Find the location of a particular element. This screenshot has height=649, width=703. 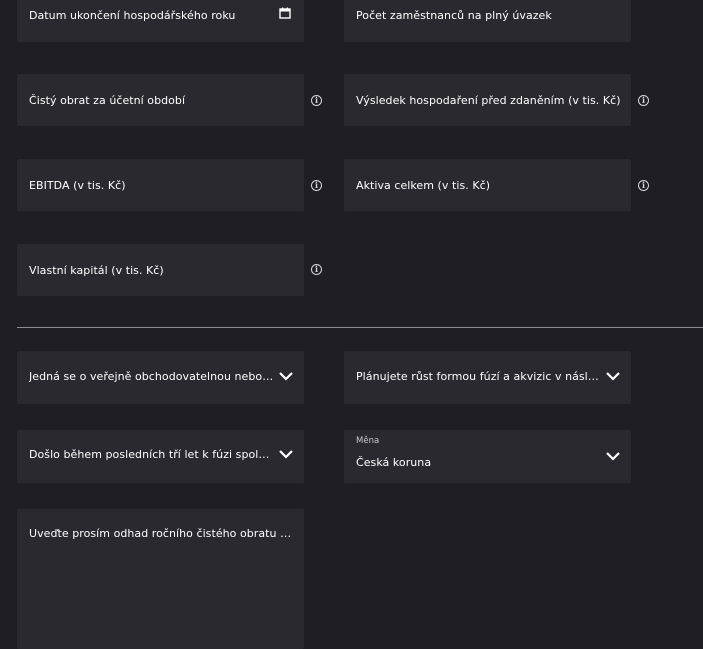

currency-label: Měna is located at coordinates (368, 441).